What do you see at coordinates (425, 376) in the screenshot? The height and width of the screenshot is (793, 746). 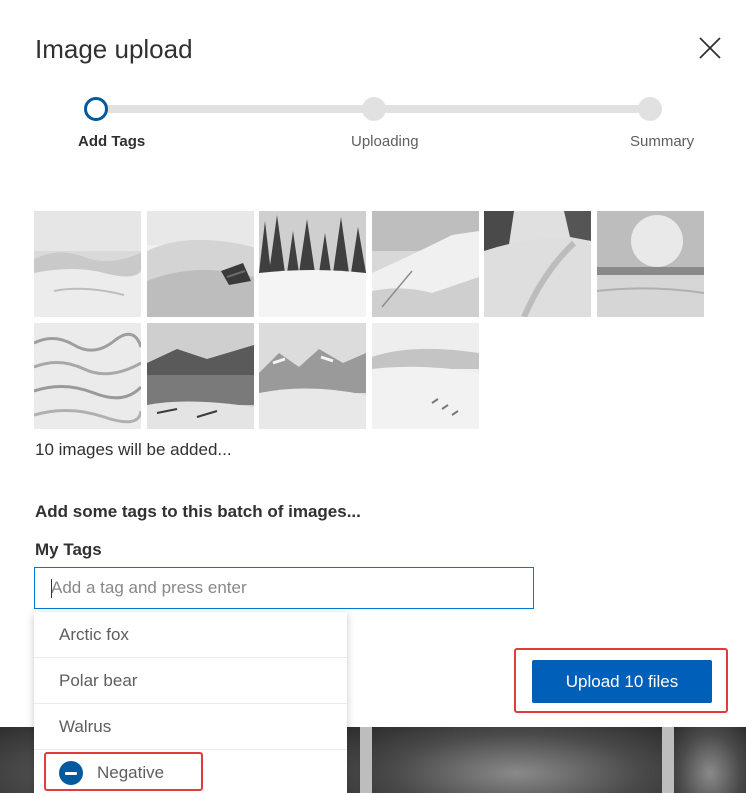 I see `thumbnail-snow-slope-tracks` at bounding box center [425, 376].